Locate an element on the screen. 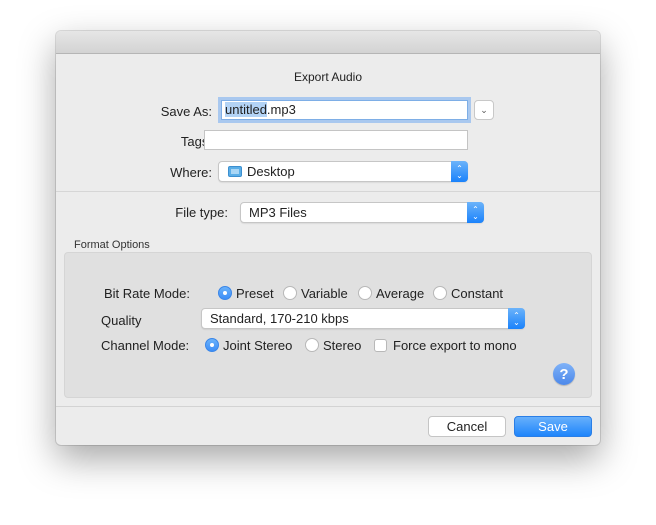 The height and width of the screenshot is (525, 656). folder-icon is located at coordinates (235, 171).